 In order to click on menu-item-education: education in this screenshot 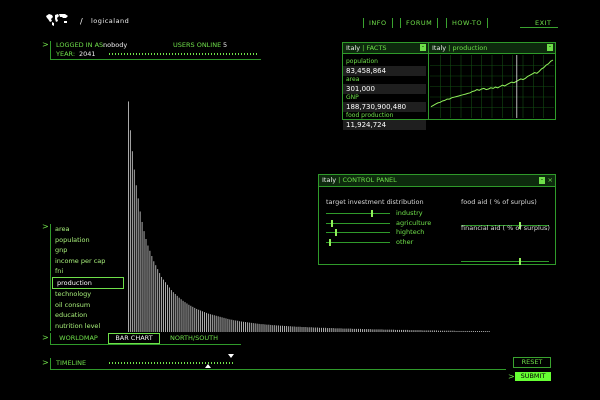, I will do `click(91, 315)`.